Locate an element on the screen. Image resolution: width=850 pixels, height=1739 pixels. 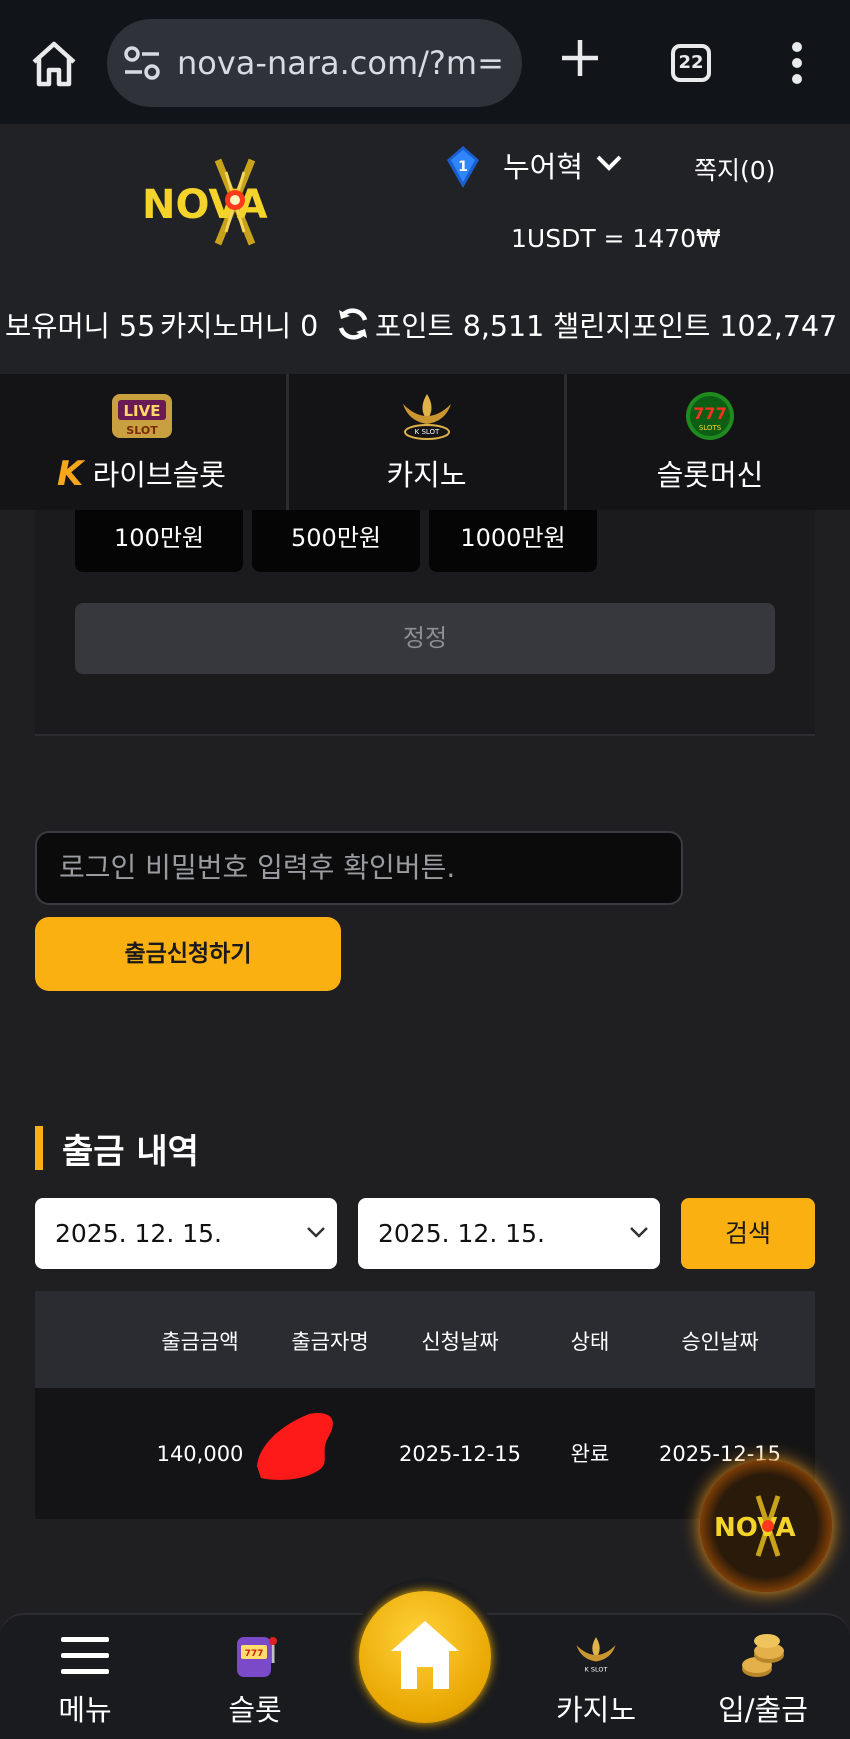
nav-slot: 777 슬롯 is located at coordinates (255, 1677).